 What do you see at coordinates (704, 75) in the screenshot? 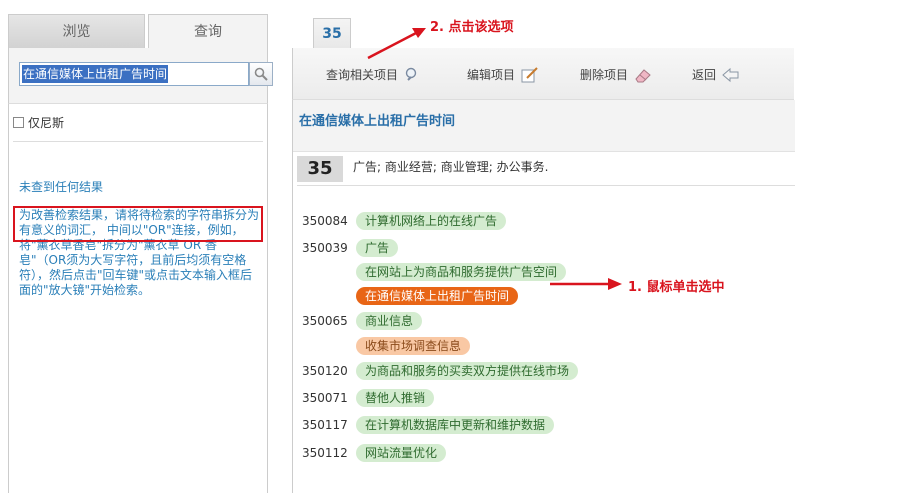
I see `back-label: 返回` at bounding box center [704, 75].